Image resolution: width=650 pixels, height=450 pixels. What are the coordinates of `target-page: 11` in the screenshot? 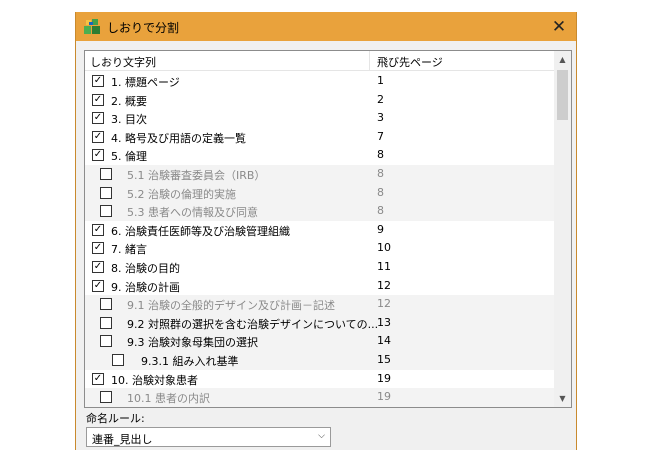 It's located at (384, 266).